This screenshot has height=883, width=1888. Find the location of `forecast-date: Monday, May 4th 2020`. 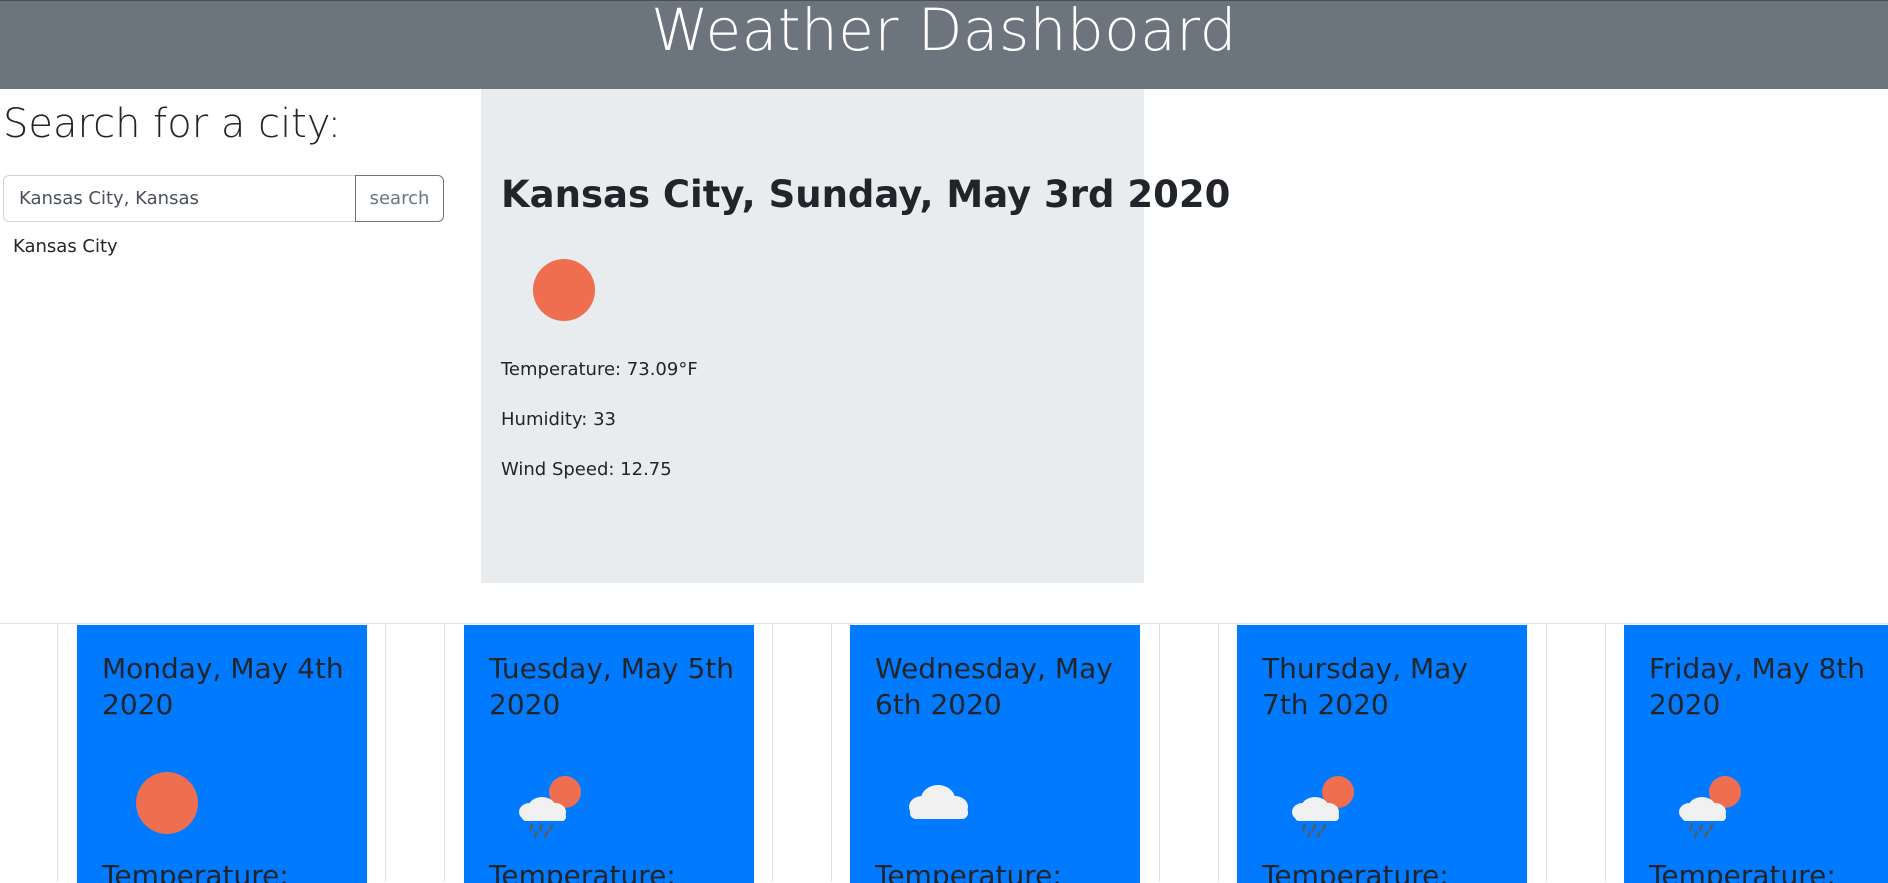

forecast-date: Monday, May 4th 2020 is located at coordinates (223, 686).